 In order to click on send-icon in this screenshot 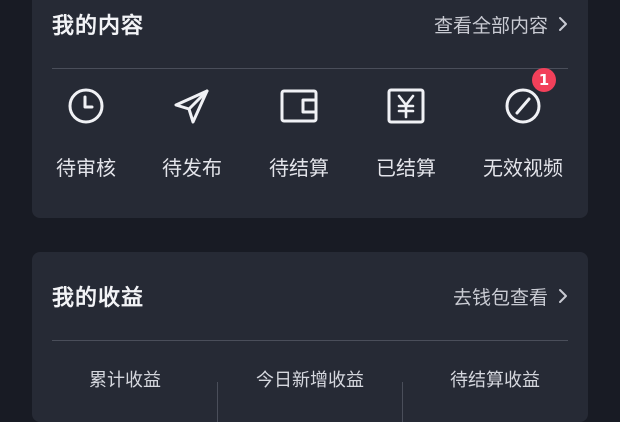, I will do `click(192, 106)`.